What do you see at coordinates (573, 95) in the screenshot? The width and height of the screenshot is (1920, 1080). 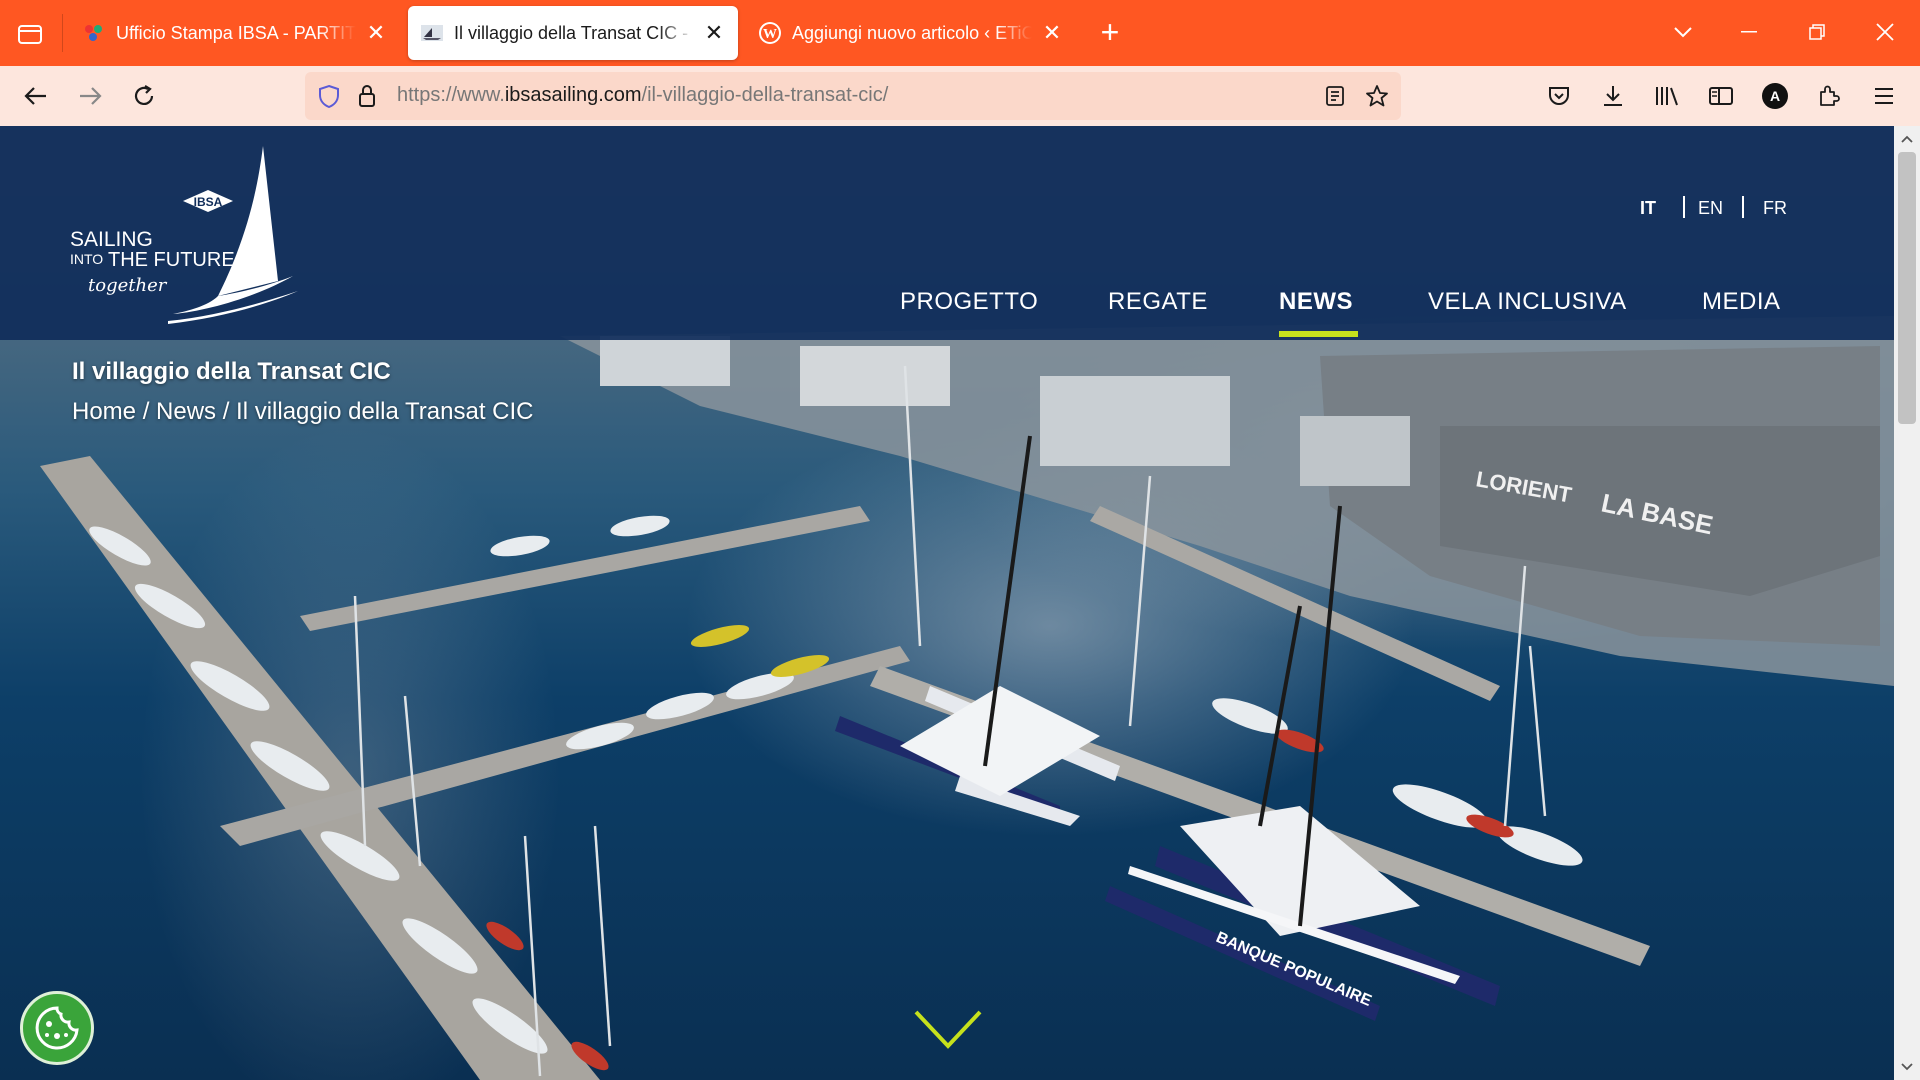 I see `url-host: ibsasailing.com` at bounding box center [573, 95].